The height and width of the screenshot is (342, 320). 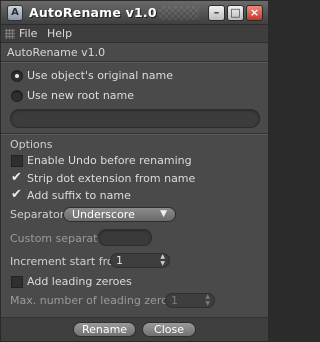 What do you see at coordinates (179, 13) in the screenshot?
I see `title-bar-pattern` at bounding box center [179, 13].